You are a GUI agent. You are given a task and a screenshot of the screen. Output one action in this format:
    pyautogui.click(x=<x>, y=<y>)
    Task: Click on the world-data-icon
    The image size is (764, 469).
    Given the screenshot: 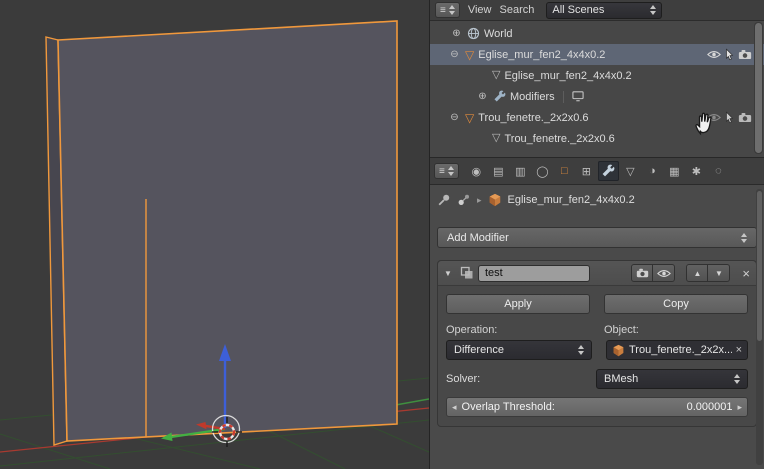 What is the action you would take?
    pyautogui.click(x=473, y=33)
    